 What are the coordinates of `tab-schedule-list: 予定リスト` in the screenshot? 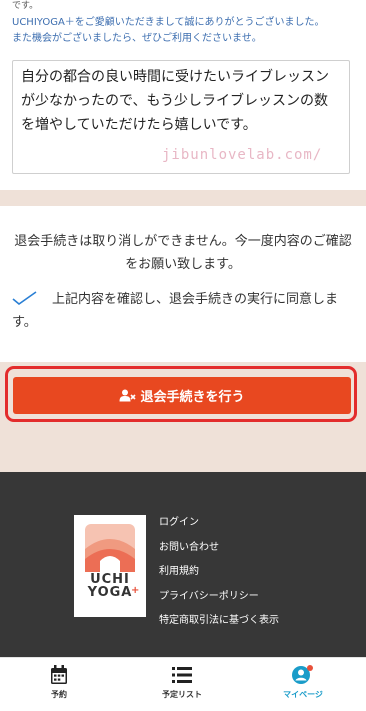 It's located at (182, 682).